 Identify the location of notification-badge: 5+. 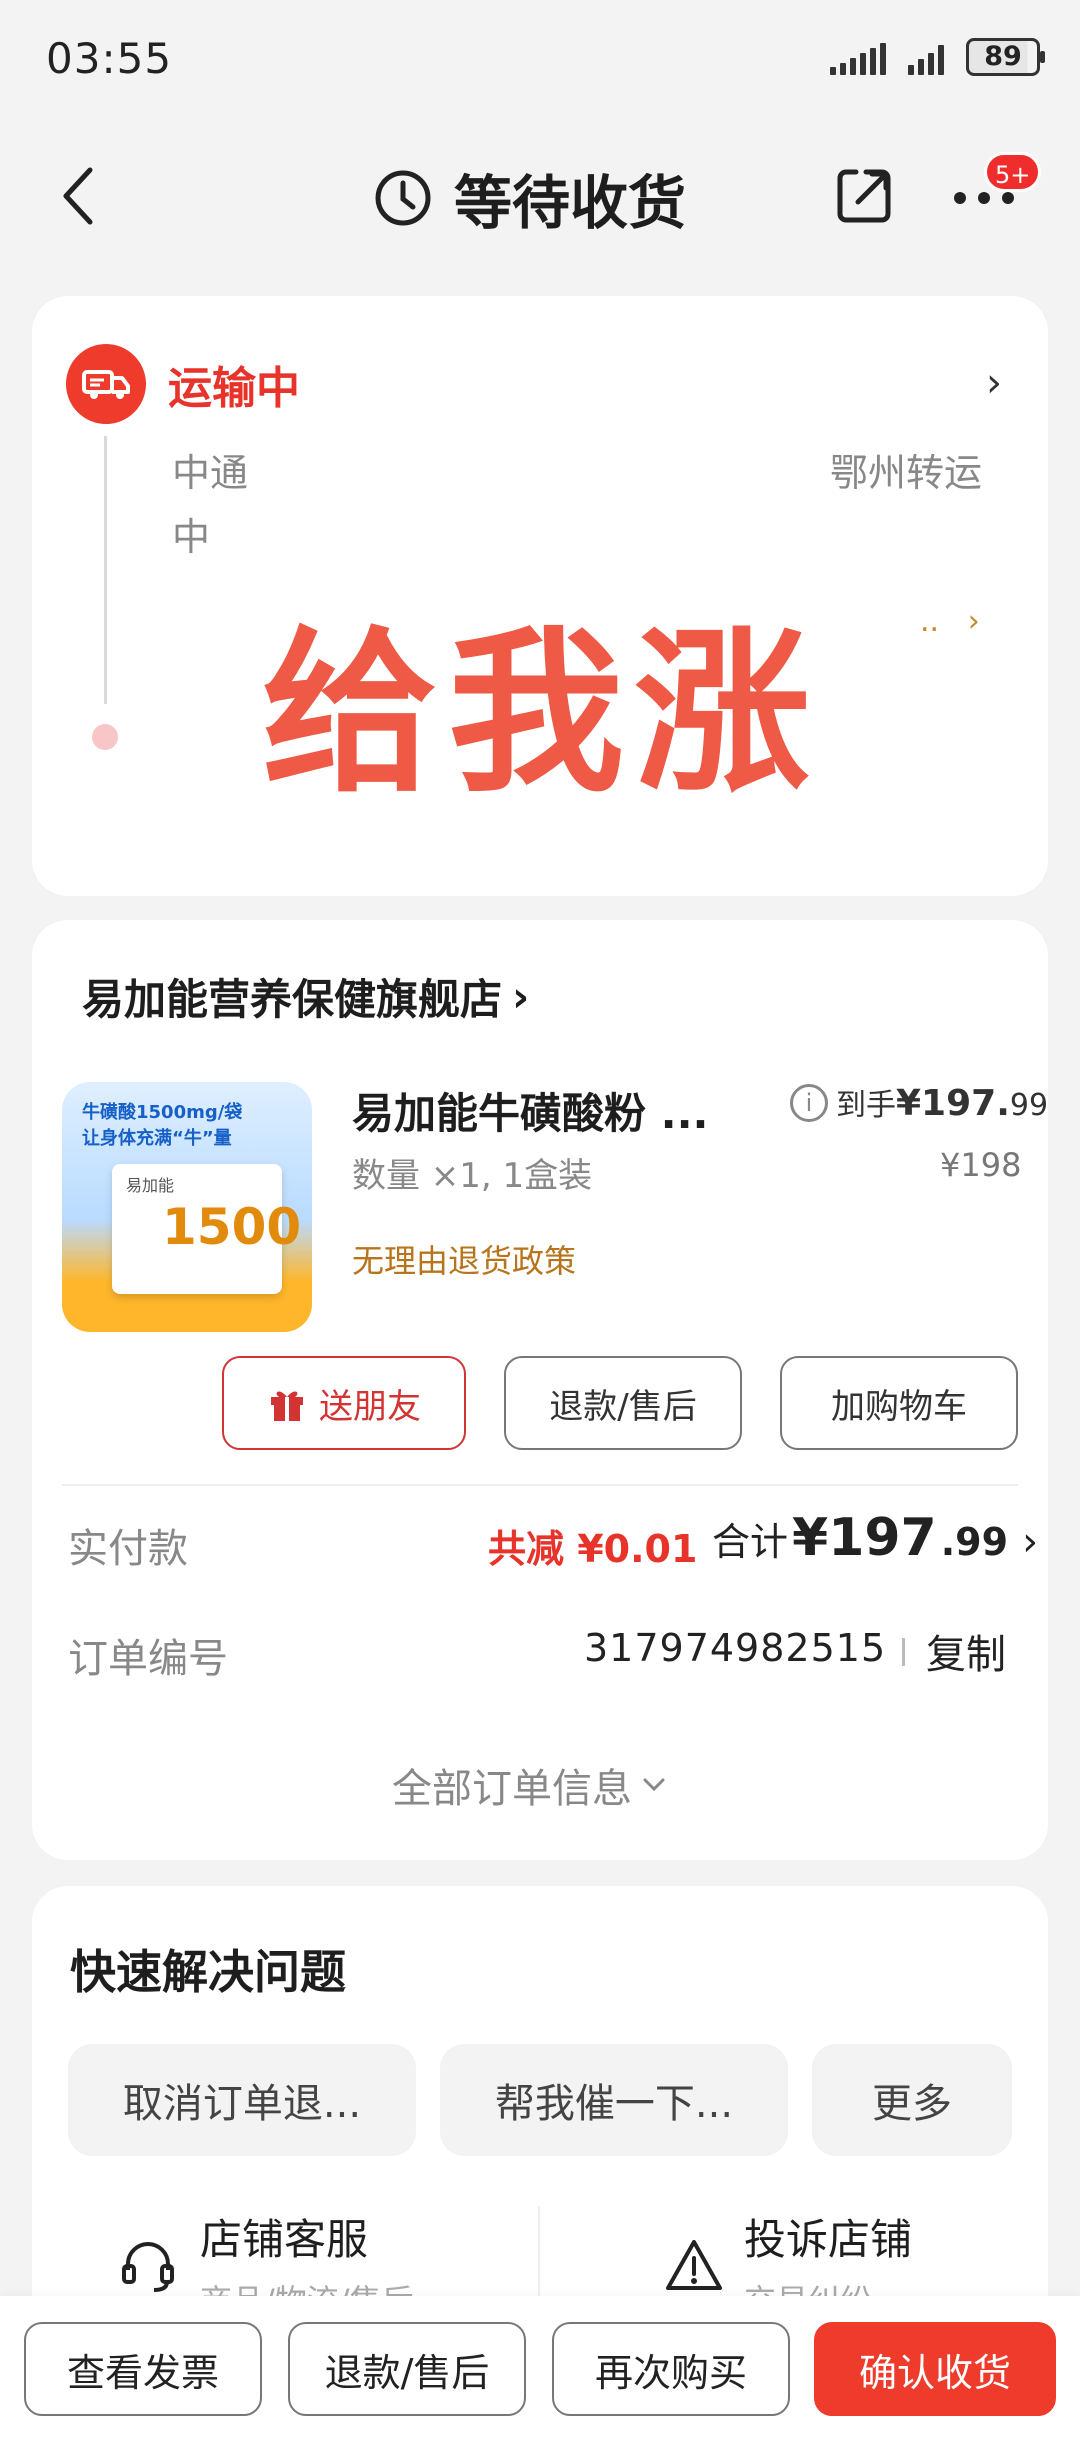
(1013, 172).